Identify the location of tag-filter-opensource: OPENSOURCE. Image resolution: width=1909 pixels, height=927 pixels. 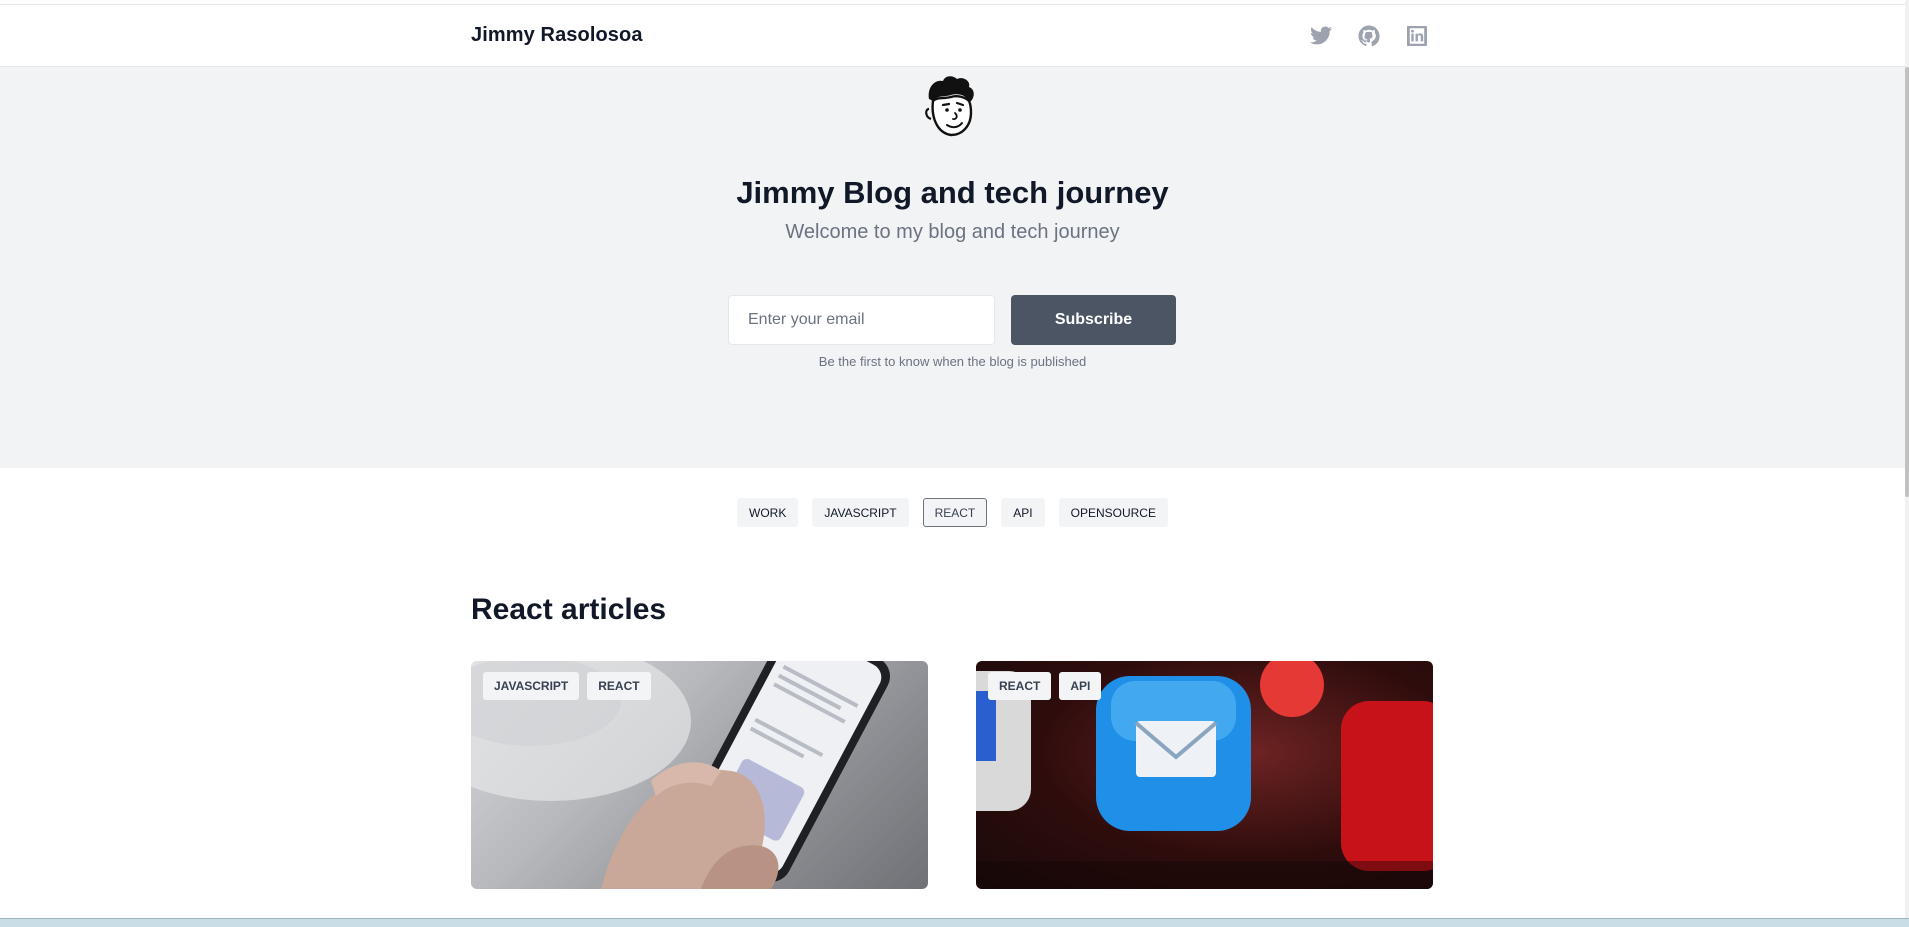
(1113, 512).